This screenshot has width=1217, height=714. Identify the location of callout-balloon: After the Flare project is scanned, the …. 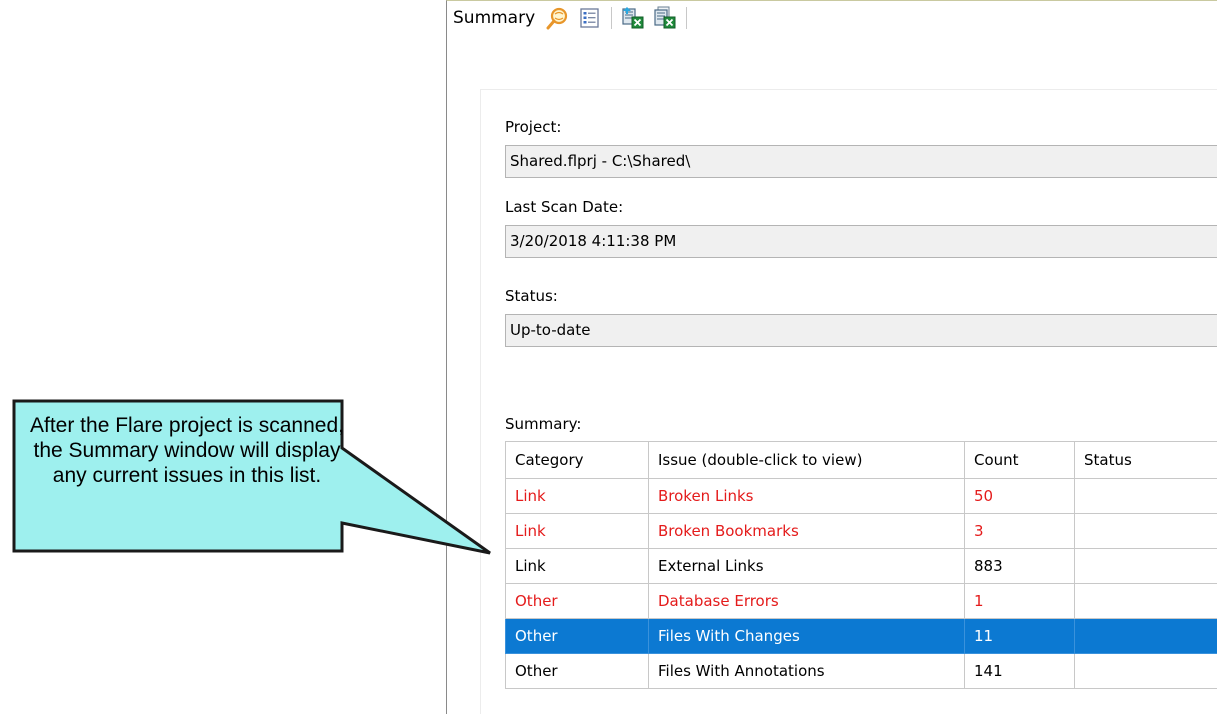
(249, 474).